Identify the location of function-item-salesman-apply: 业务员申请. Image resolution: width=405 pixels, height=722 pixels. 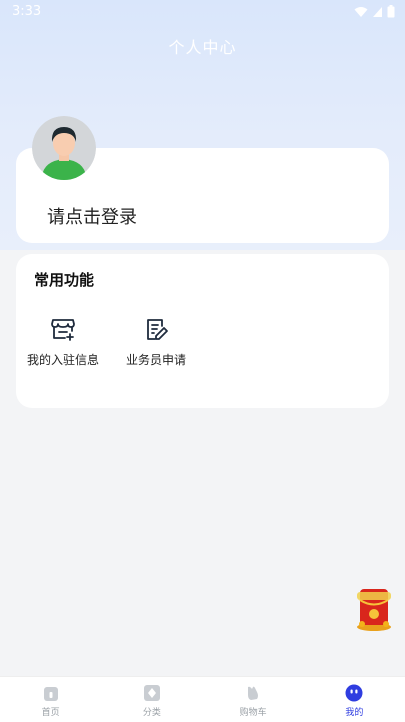
(156, 342).